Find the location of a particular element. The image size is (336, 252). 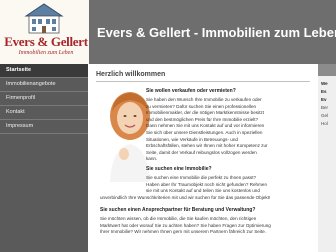

right-text: Es is located at coordinates (324, 91).